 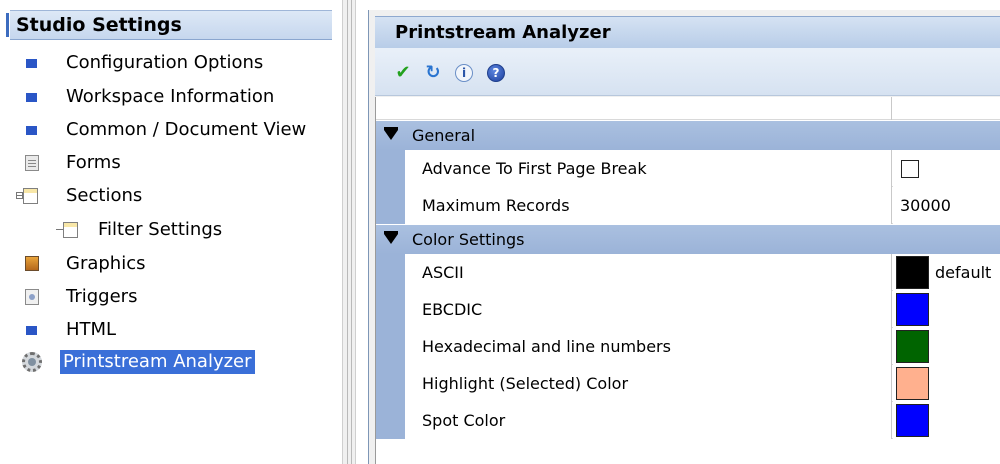 What do you see at coordinates (170, 96) in the screenshot?
I see `tree-item-label: Workspace Information` at bounding box center [170, 96].